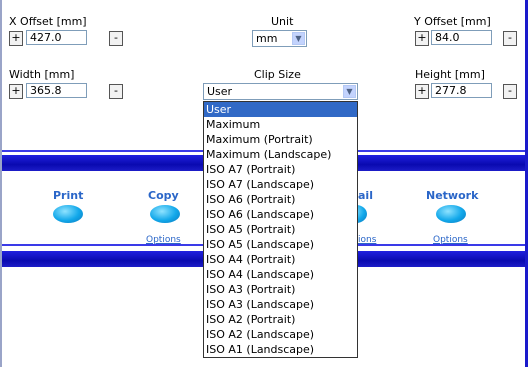 This screenshot has width=528, height=367. What do you see at coordinates (163, 195) in the screenshot?
I see `copy-title: Copy` at bounding box center [163, 195].